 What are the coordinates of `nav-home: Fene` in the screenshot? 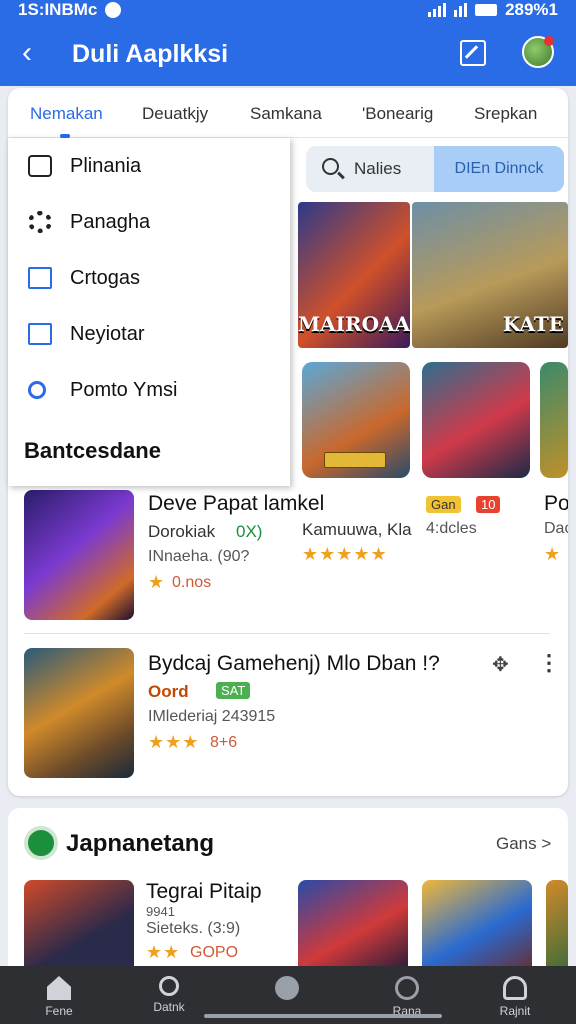 It's located at (59, 995).